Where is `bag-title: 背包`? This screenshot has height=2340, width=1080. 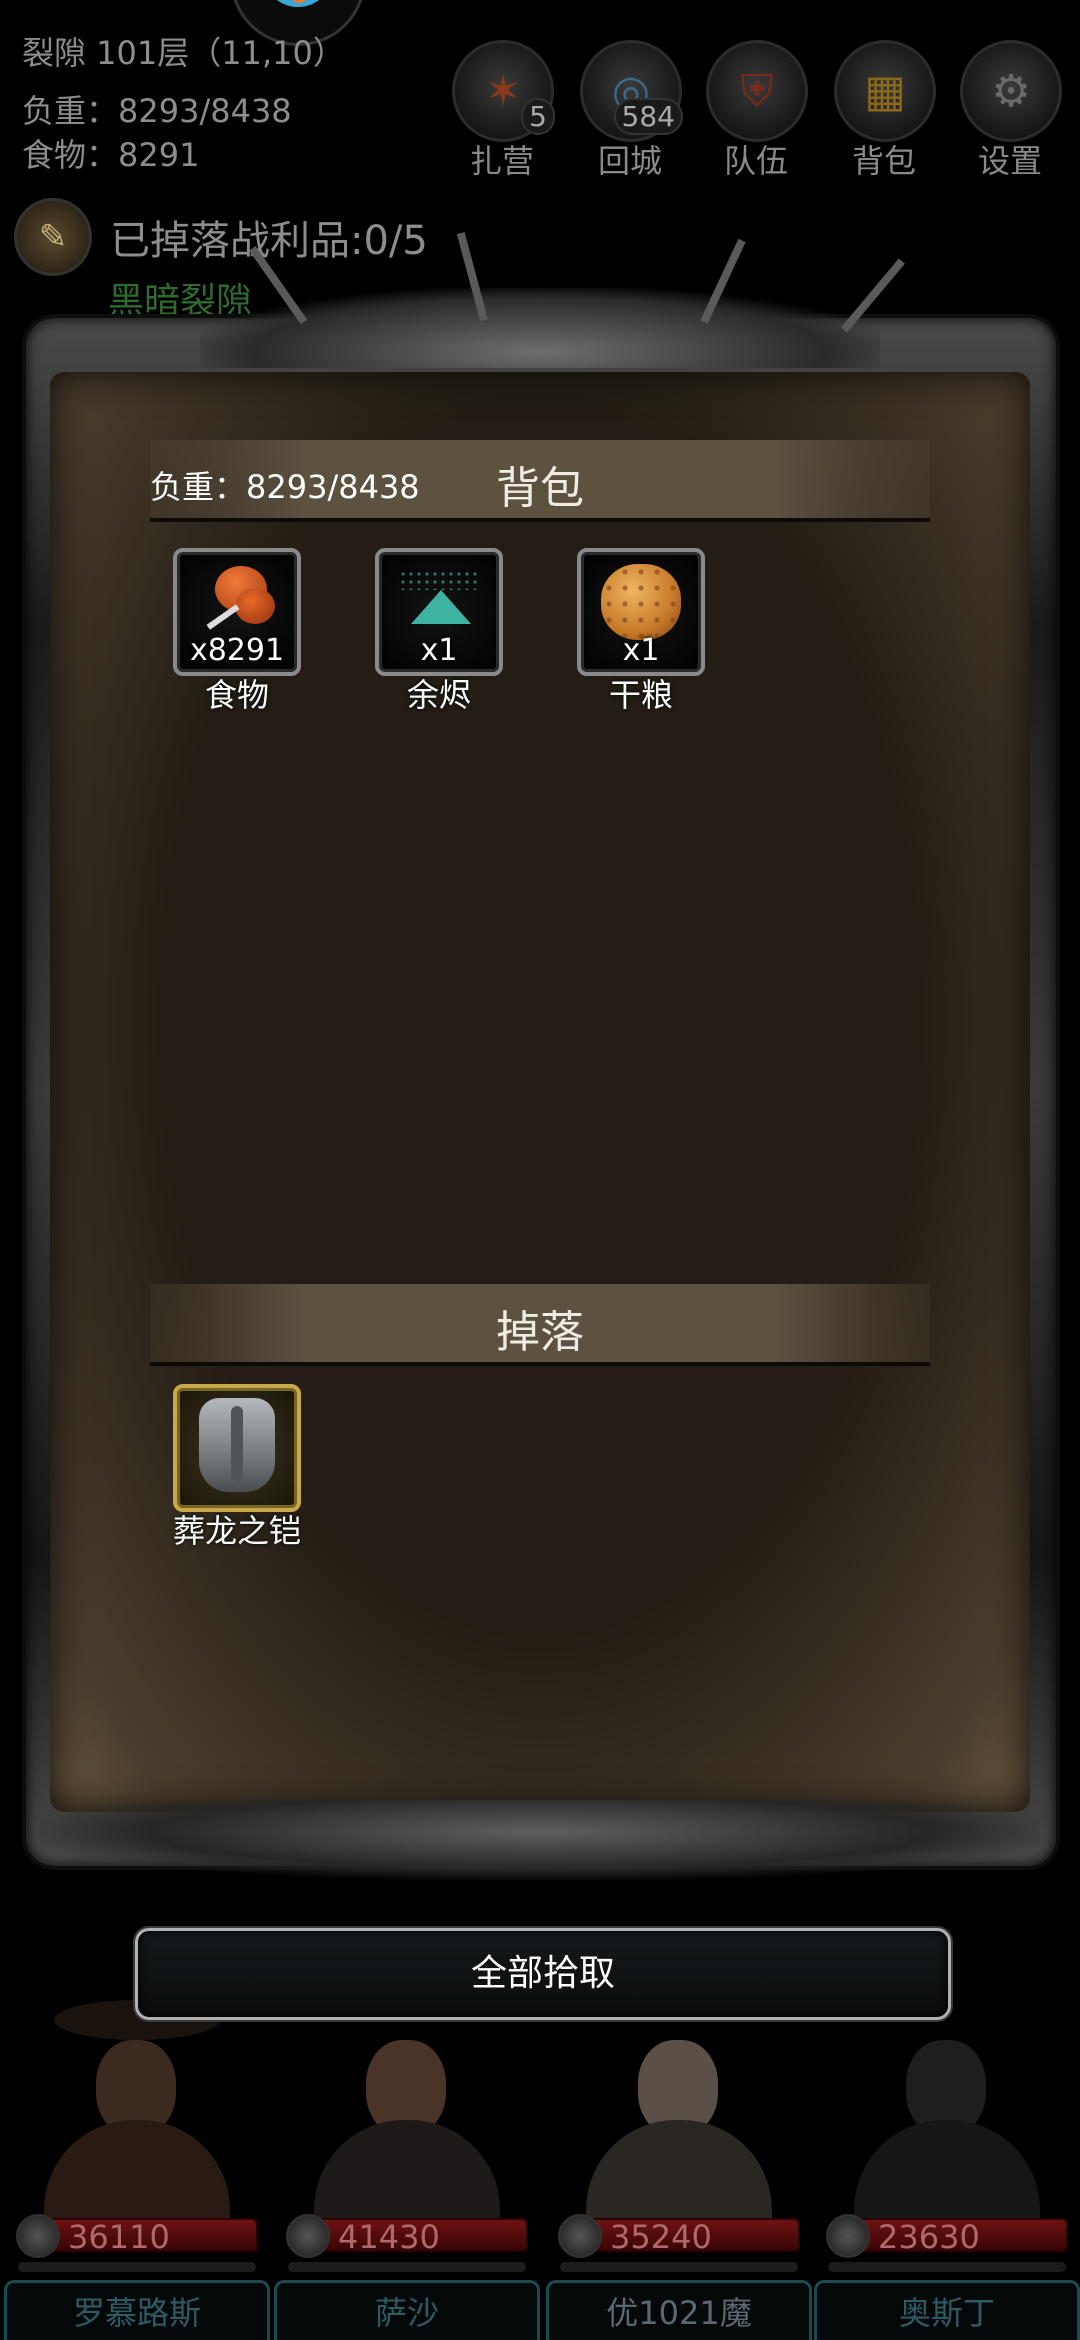
bag-title: 背包 is located at coordinates (540, 488).